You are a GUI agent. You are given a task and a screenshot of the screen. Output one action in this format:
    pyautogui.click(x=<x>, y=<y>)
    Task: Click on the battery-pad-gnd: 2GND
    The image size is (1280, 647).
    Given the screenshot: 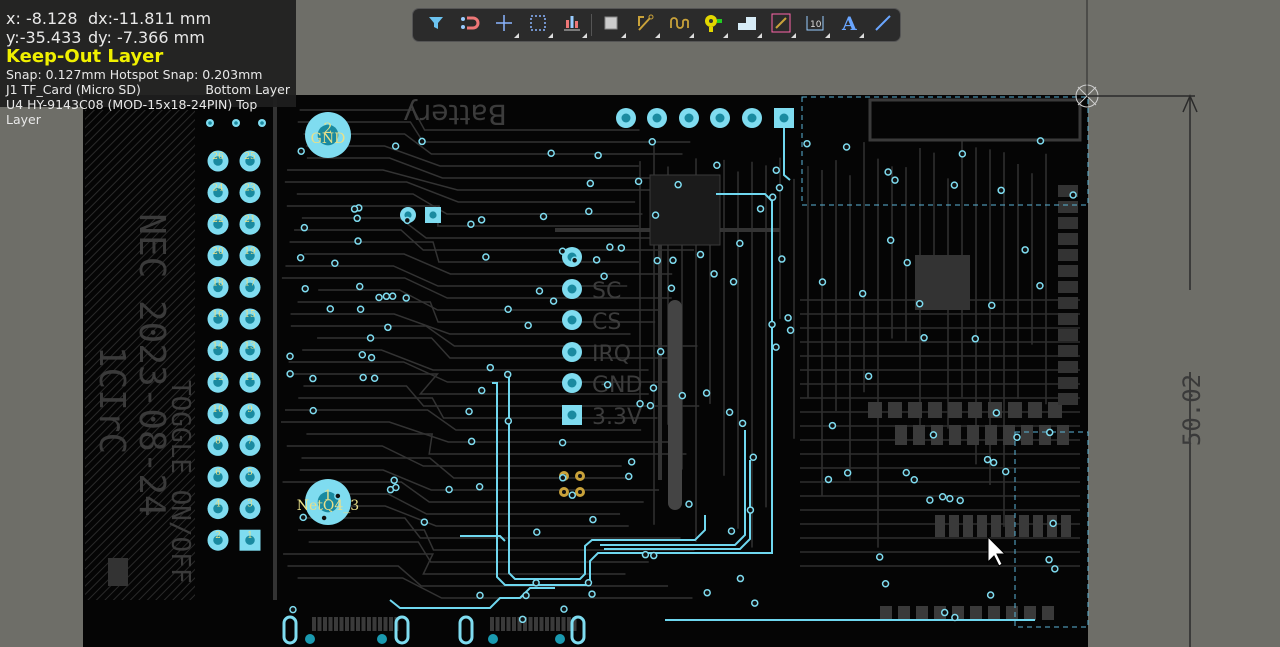 What is the action you would take?
    pyautogui.click(x=328, y=135)
    